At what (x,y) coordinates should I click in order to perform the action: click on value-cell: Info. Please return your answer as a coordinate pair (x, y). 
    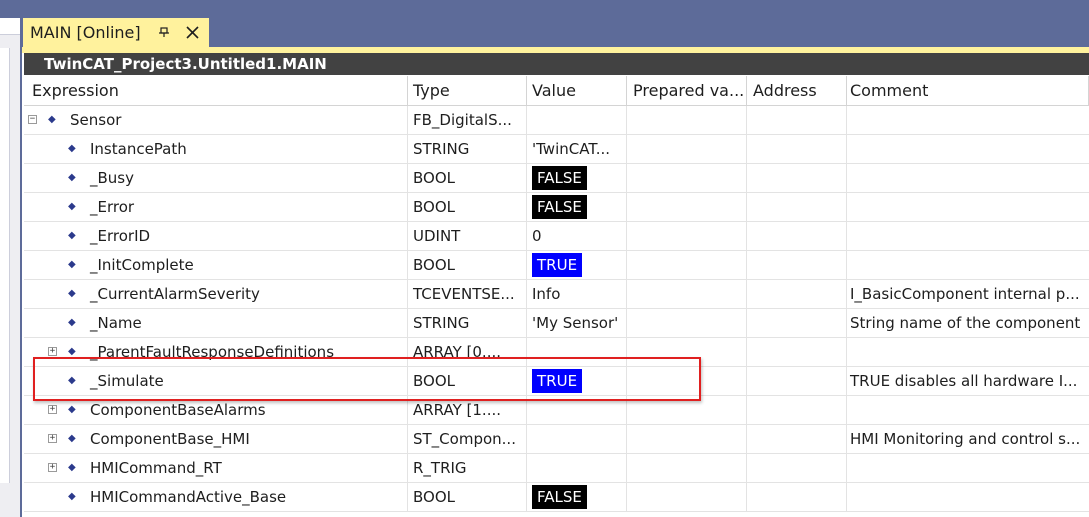
    Looking at the image, I should click on (577, 294).